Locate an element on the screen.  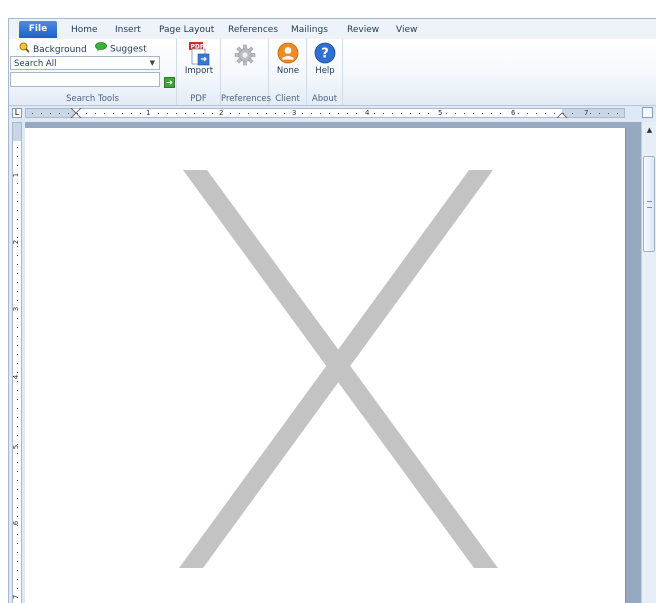
view-ruler-toggle is located at coordinates (647, 112).